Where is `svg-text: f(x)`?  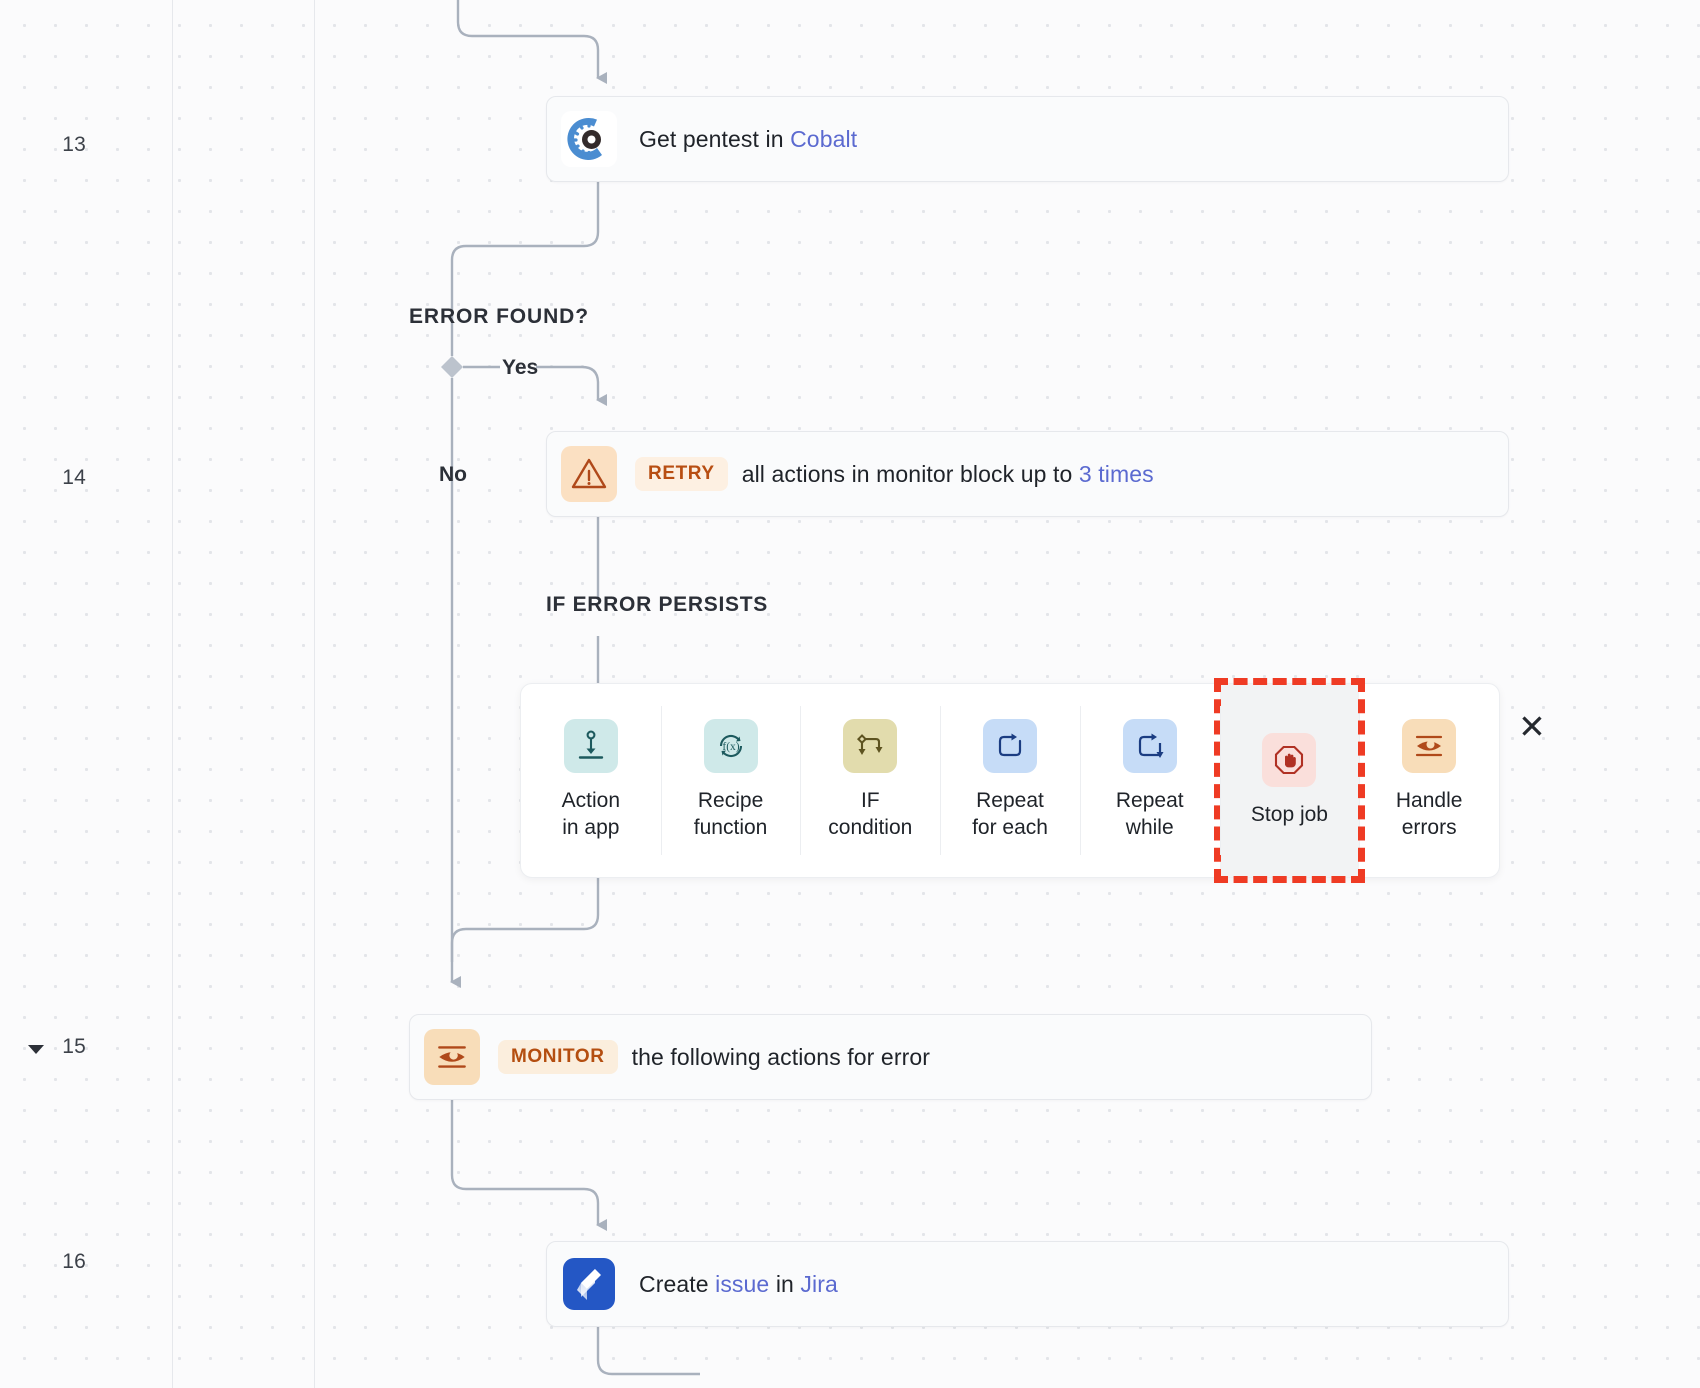 svg-text: f(x) is located at coordinates (730, 747).